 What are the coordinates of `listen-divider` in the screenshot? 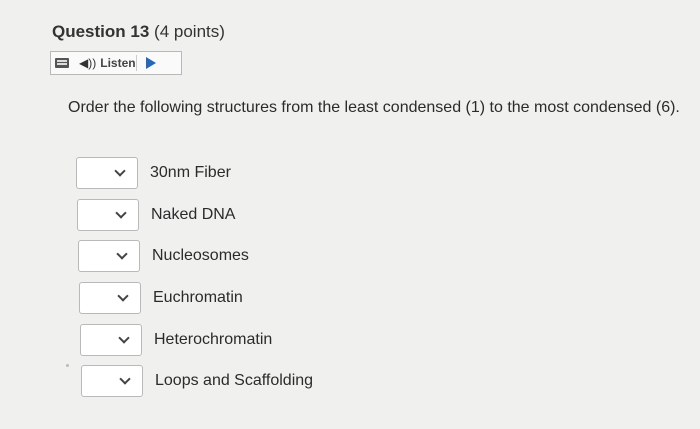 It's located at (136, 63).